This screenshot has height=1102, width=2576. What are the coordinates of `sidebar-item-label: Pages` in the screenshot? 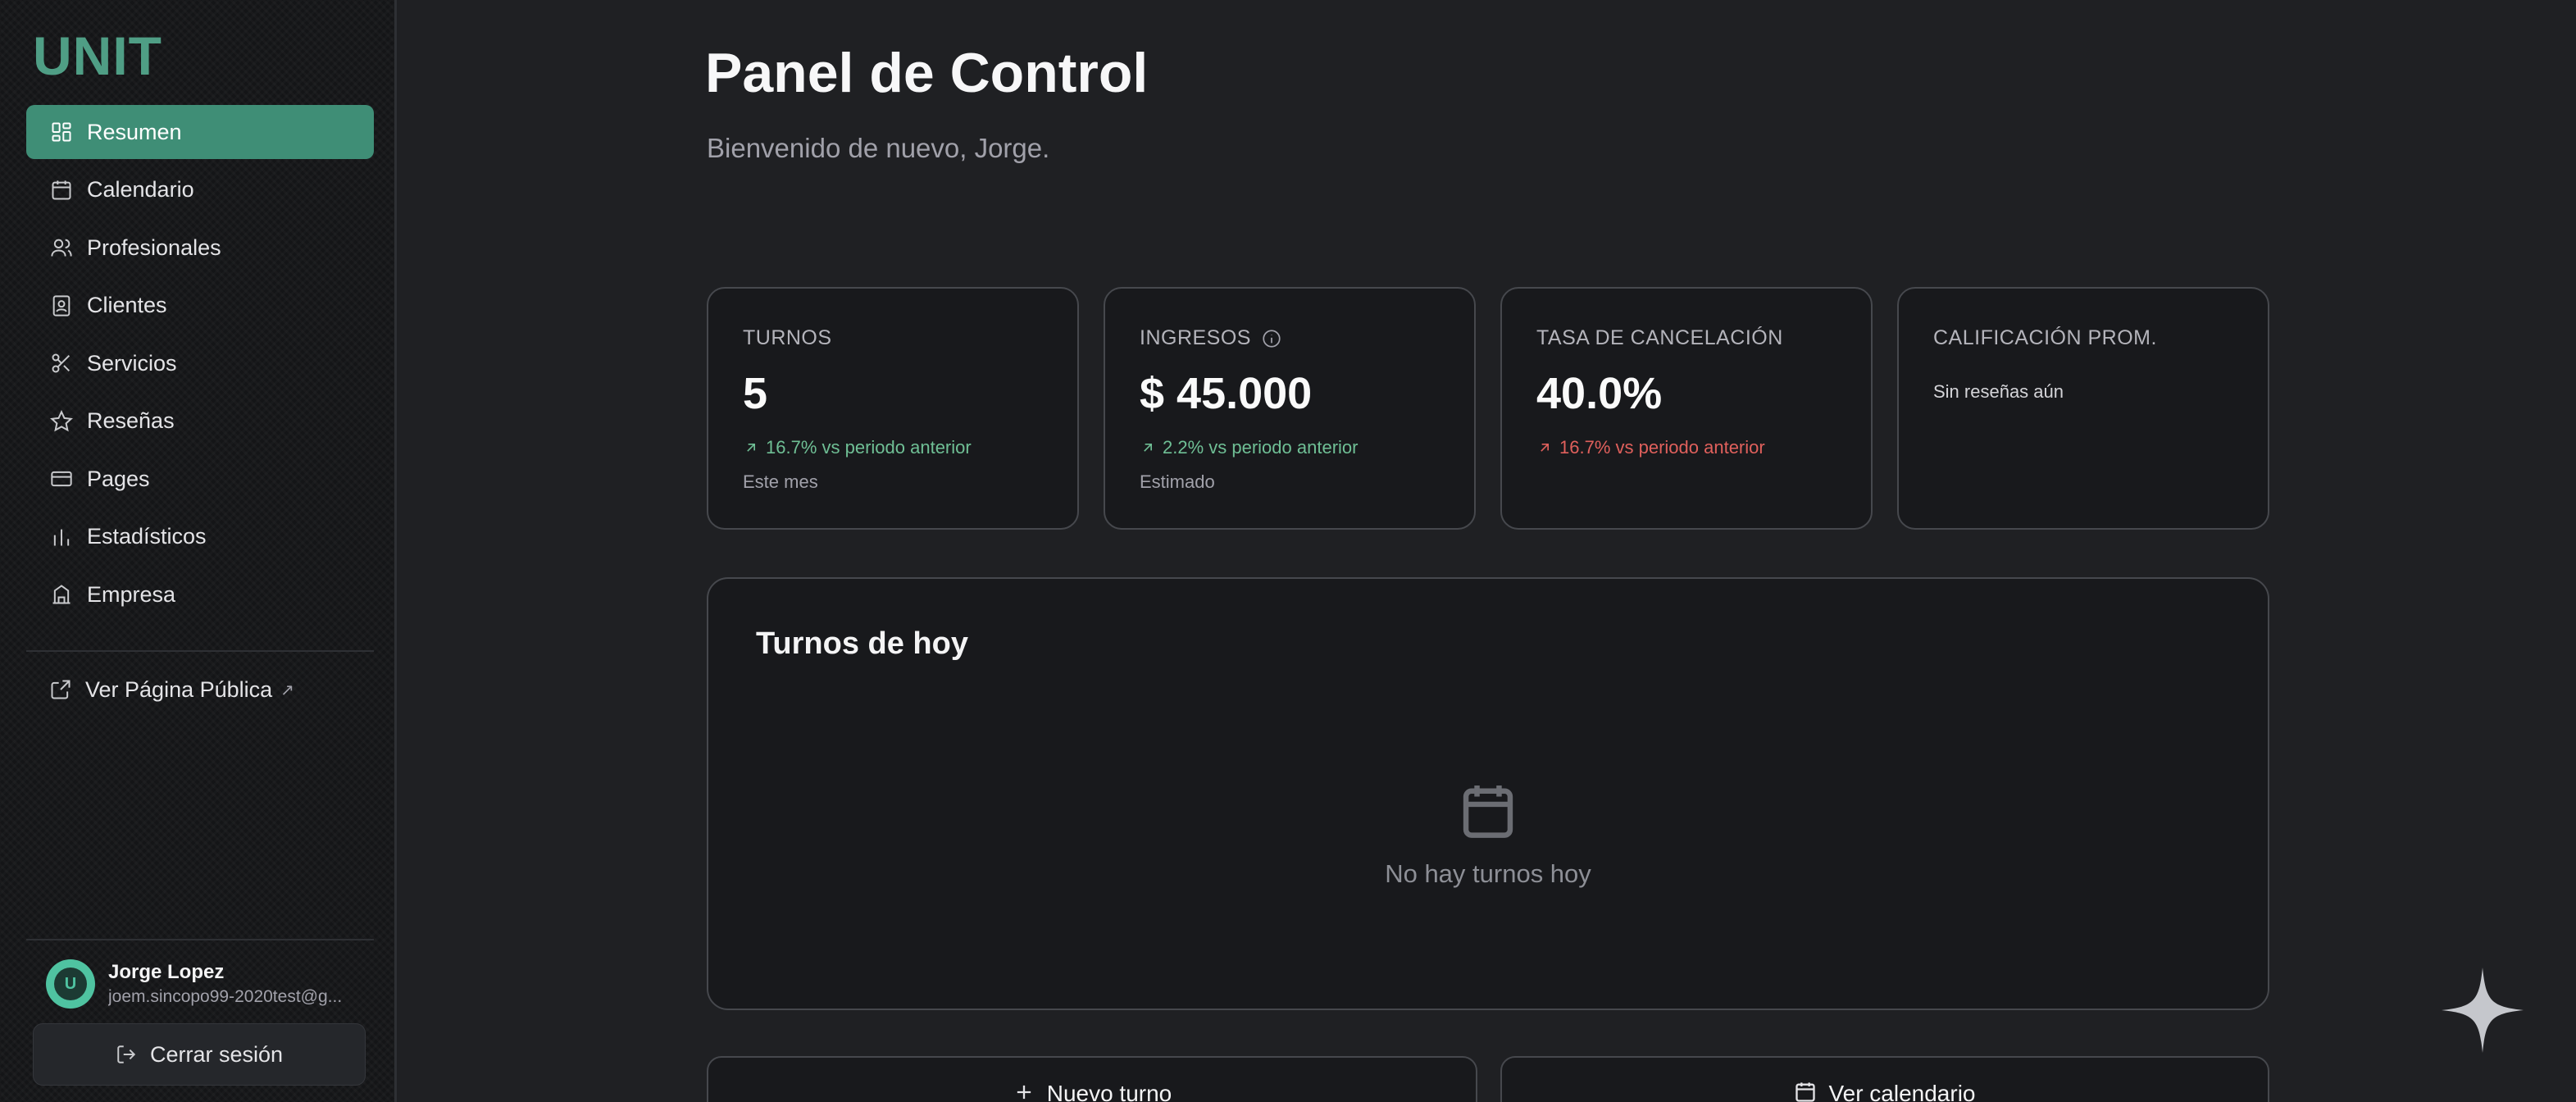 It's located at (118, 478).